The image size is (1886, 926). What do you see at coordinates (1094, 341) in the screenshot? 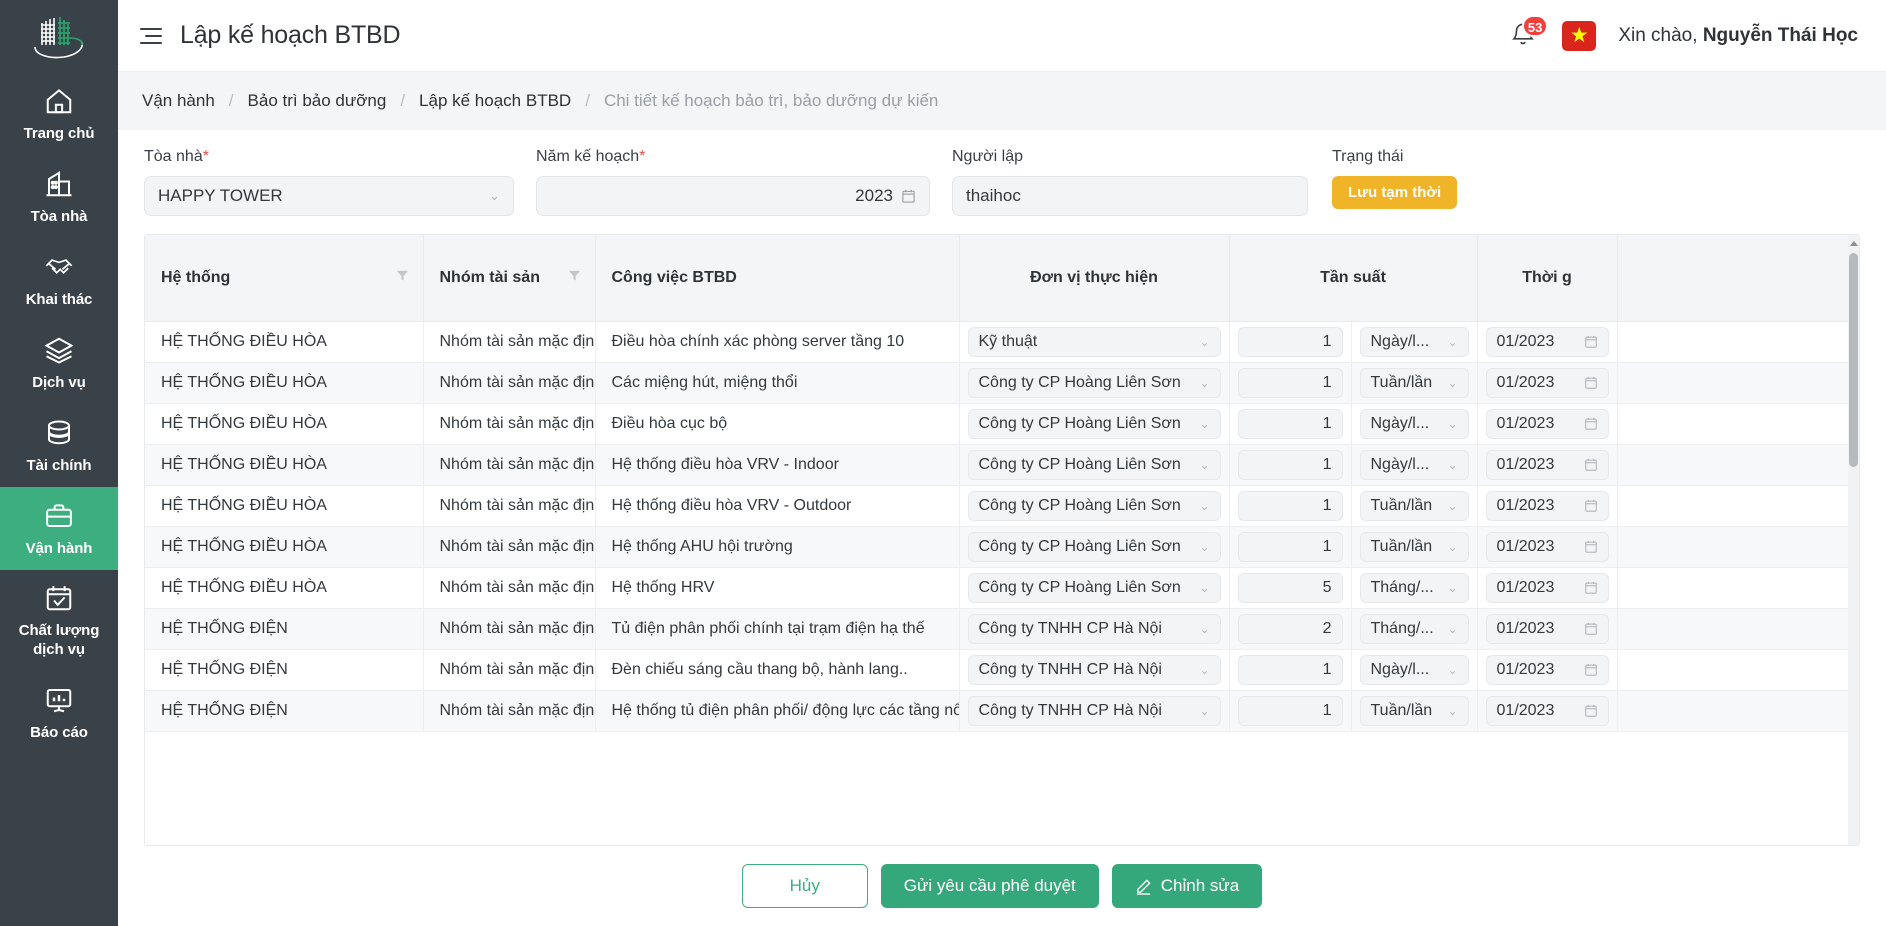
I see `unit-select: Kỹ thuật ⌄` at bounding box center [1094, 341].